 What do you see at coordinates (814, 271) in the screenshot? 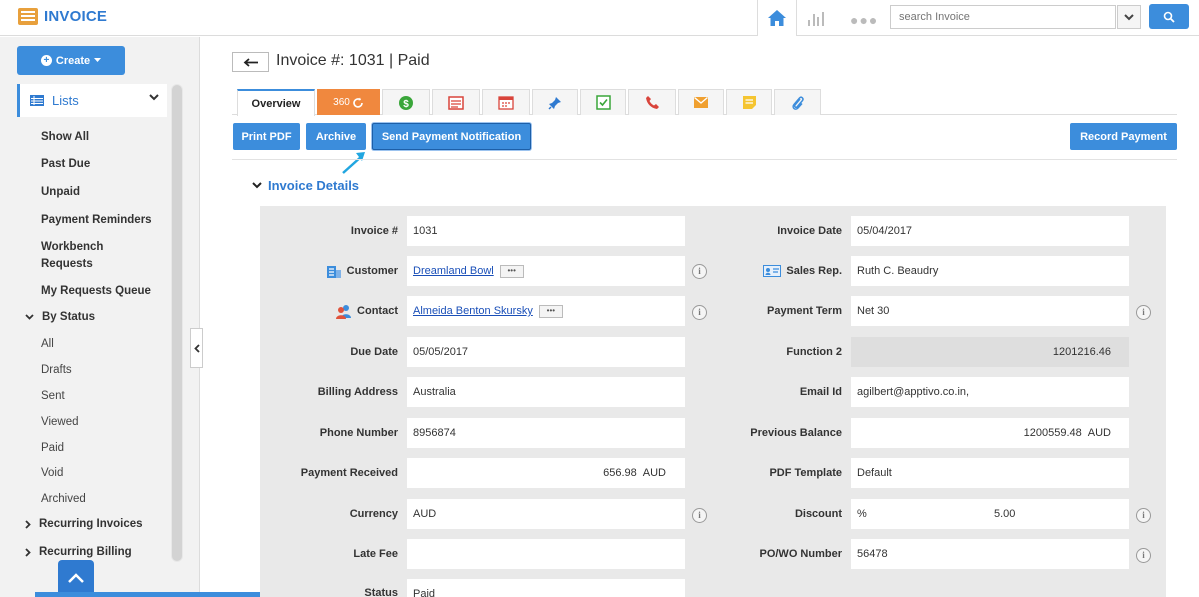
I see `sales-rep-label-text: Sales Rep.` at bounding box center [814, 271].